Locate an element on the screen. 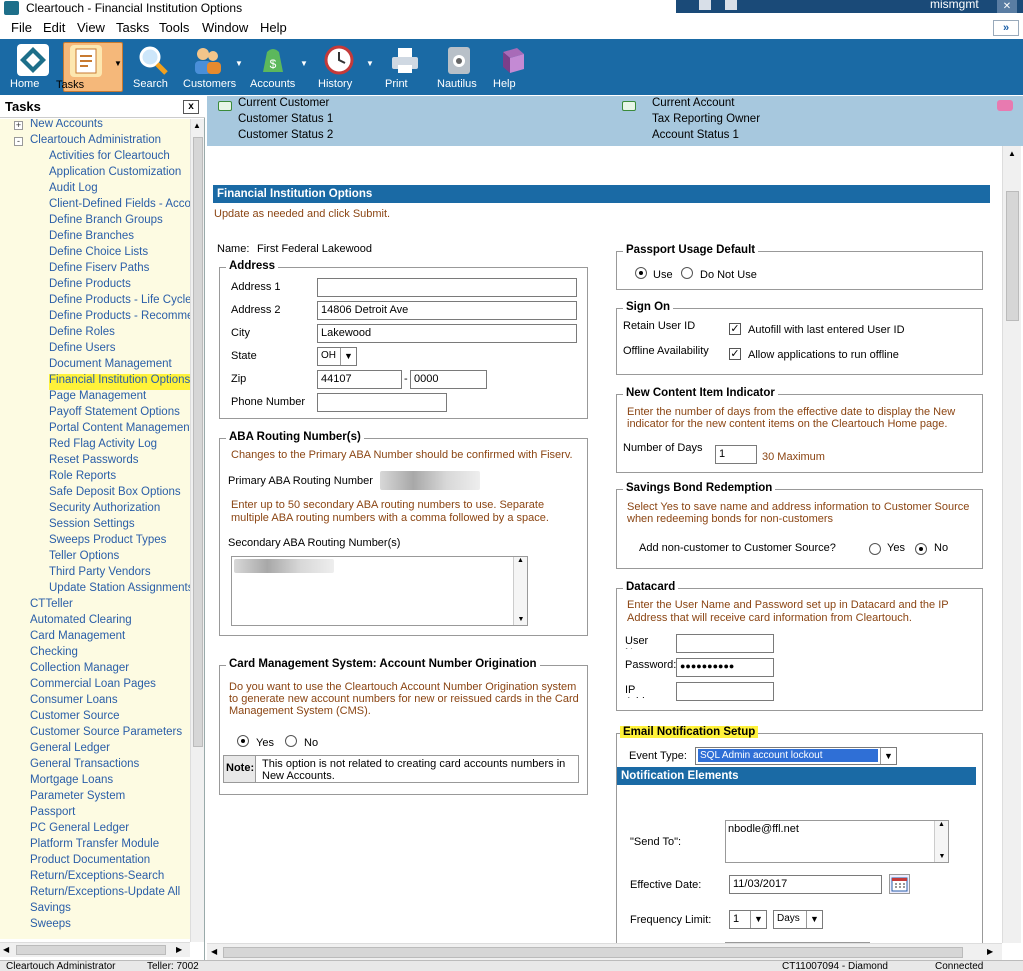 The image size is (1023, 971). task-item: Update Station Assignments is located at coordinates (119, 590).